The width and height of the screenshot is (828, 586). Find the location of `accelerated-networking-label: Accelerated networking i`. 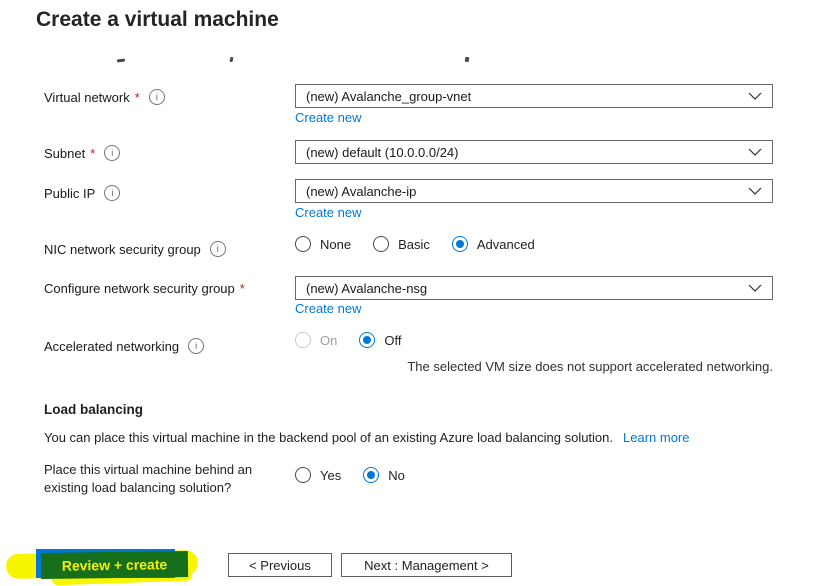

accelerated-networking-label: Accelerated networking i is located at coordinates (124, 346).